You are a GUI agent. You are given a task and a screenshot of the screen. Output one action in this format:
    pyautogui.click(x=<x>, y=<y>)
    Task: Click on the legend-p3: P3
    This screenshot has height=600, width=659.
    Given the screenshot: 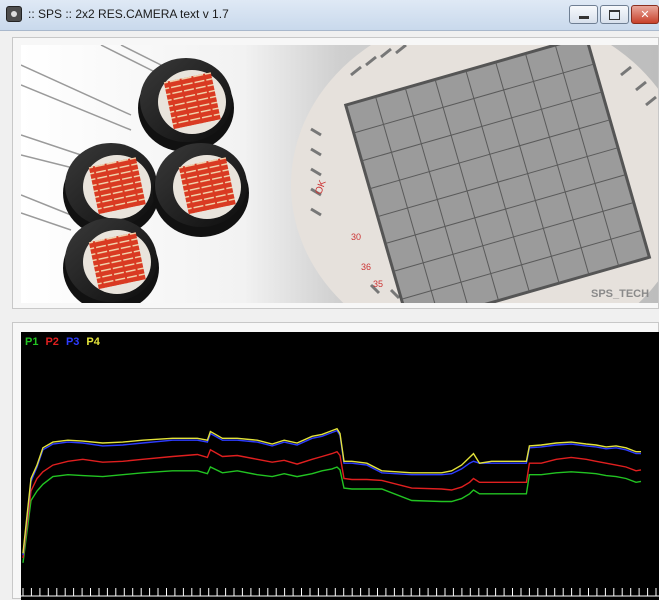 What is the action you would take?
    pyautogui.click(x=72, y=342)
    